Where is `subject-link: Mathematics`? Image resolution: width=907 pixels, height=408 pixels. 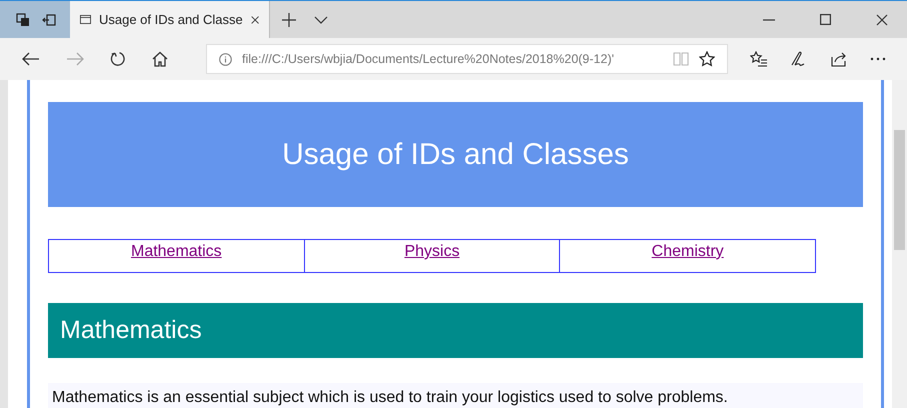 subject-link: Mathematics is located at coordinates (176, 251).